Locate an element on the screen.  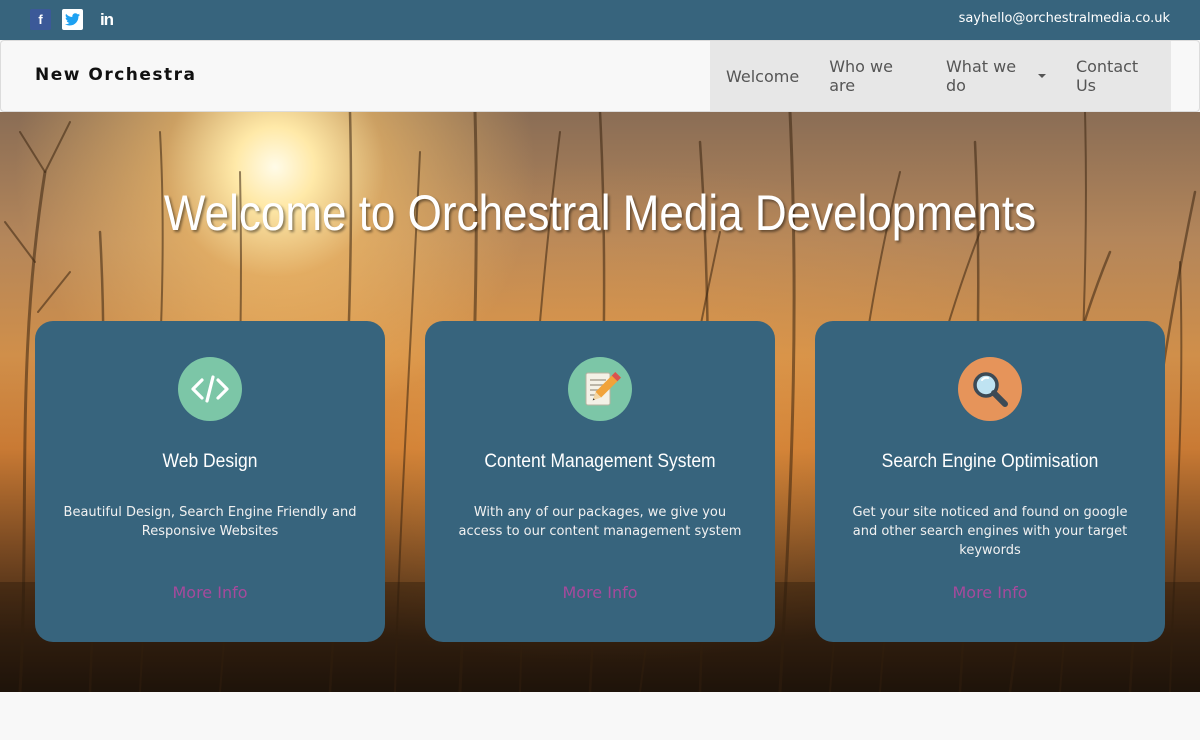
nav-menu: Welcome Who we are What we do Contact Us is located at coordinates (940, 76).